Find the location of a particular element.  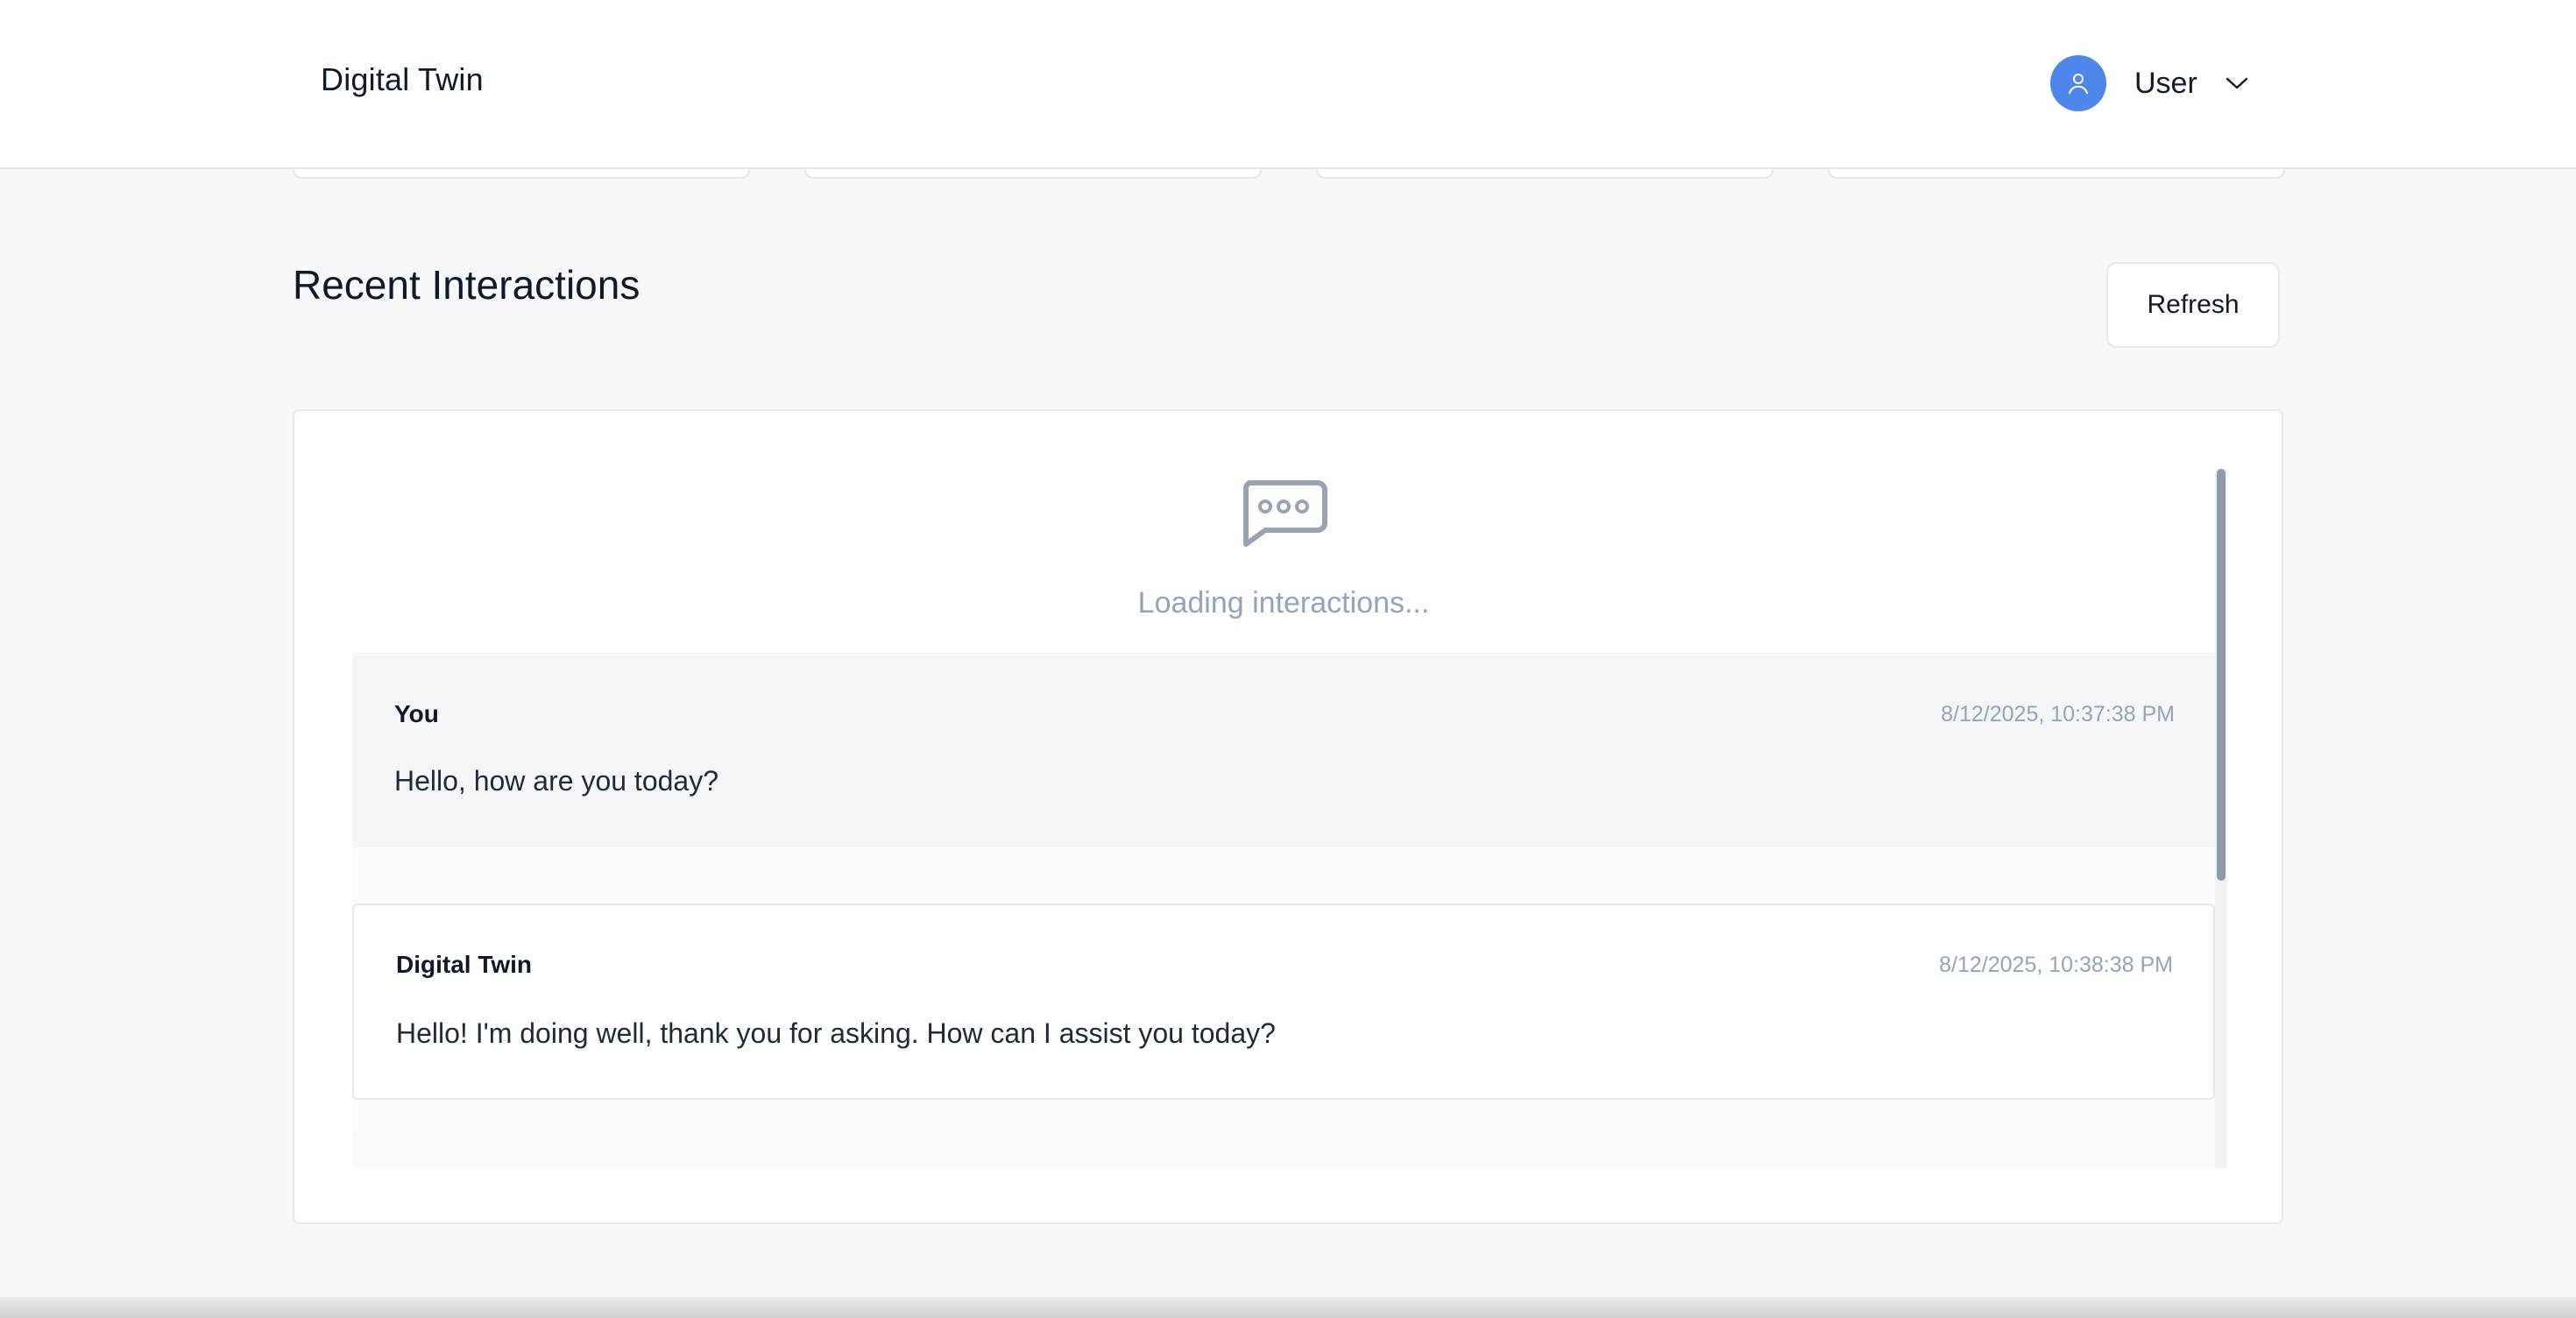

message-author: You is located at coordinates (416, 713).